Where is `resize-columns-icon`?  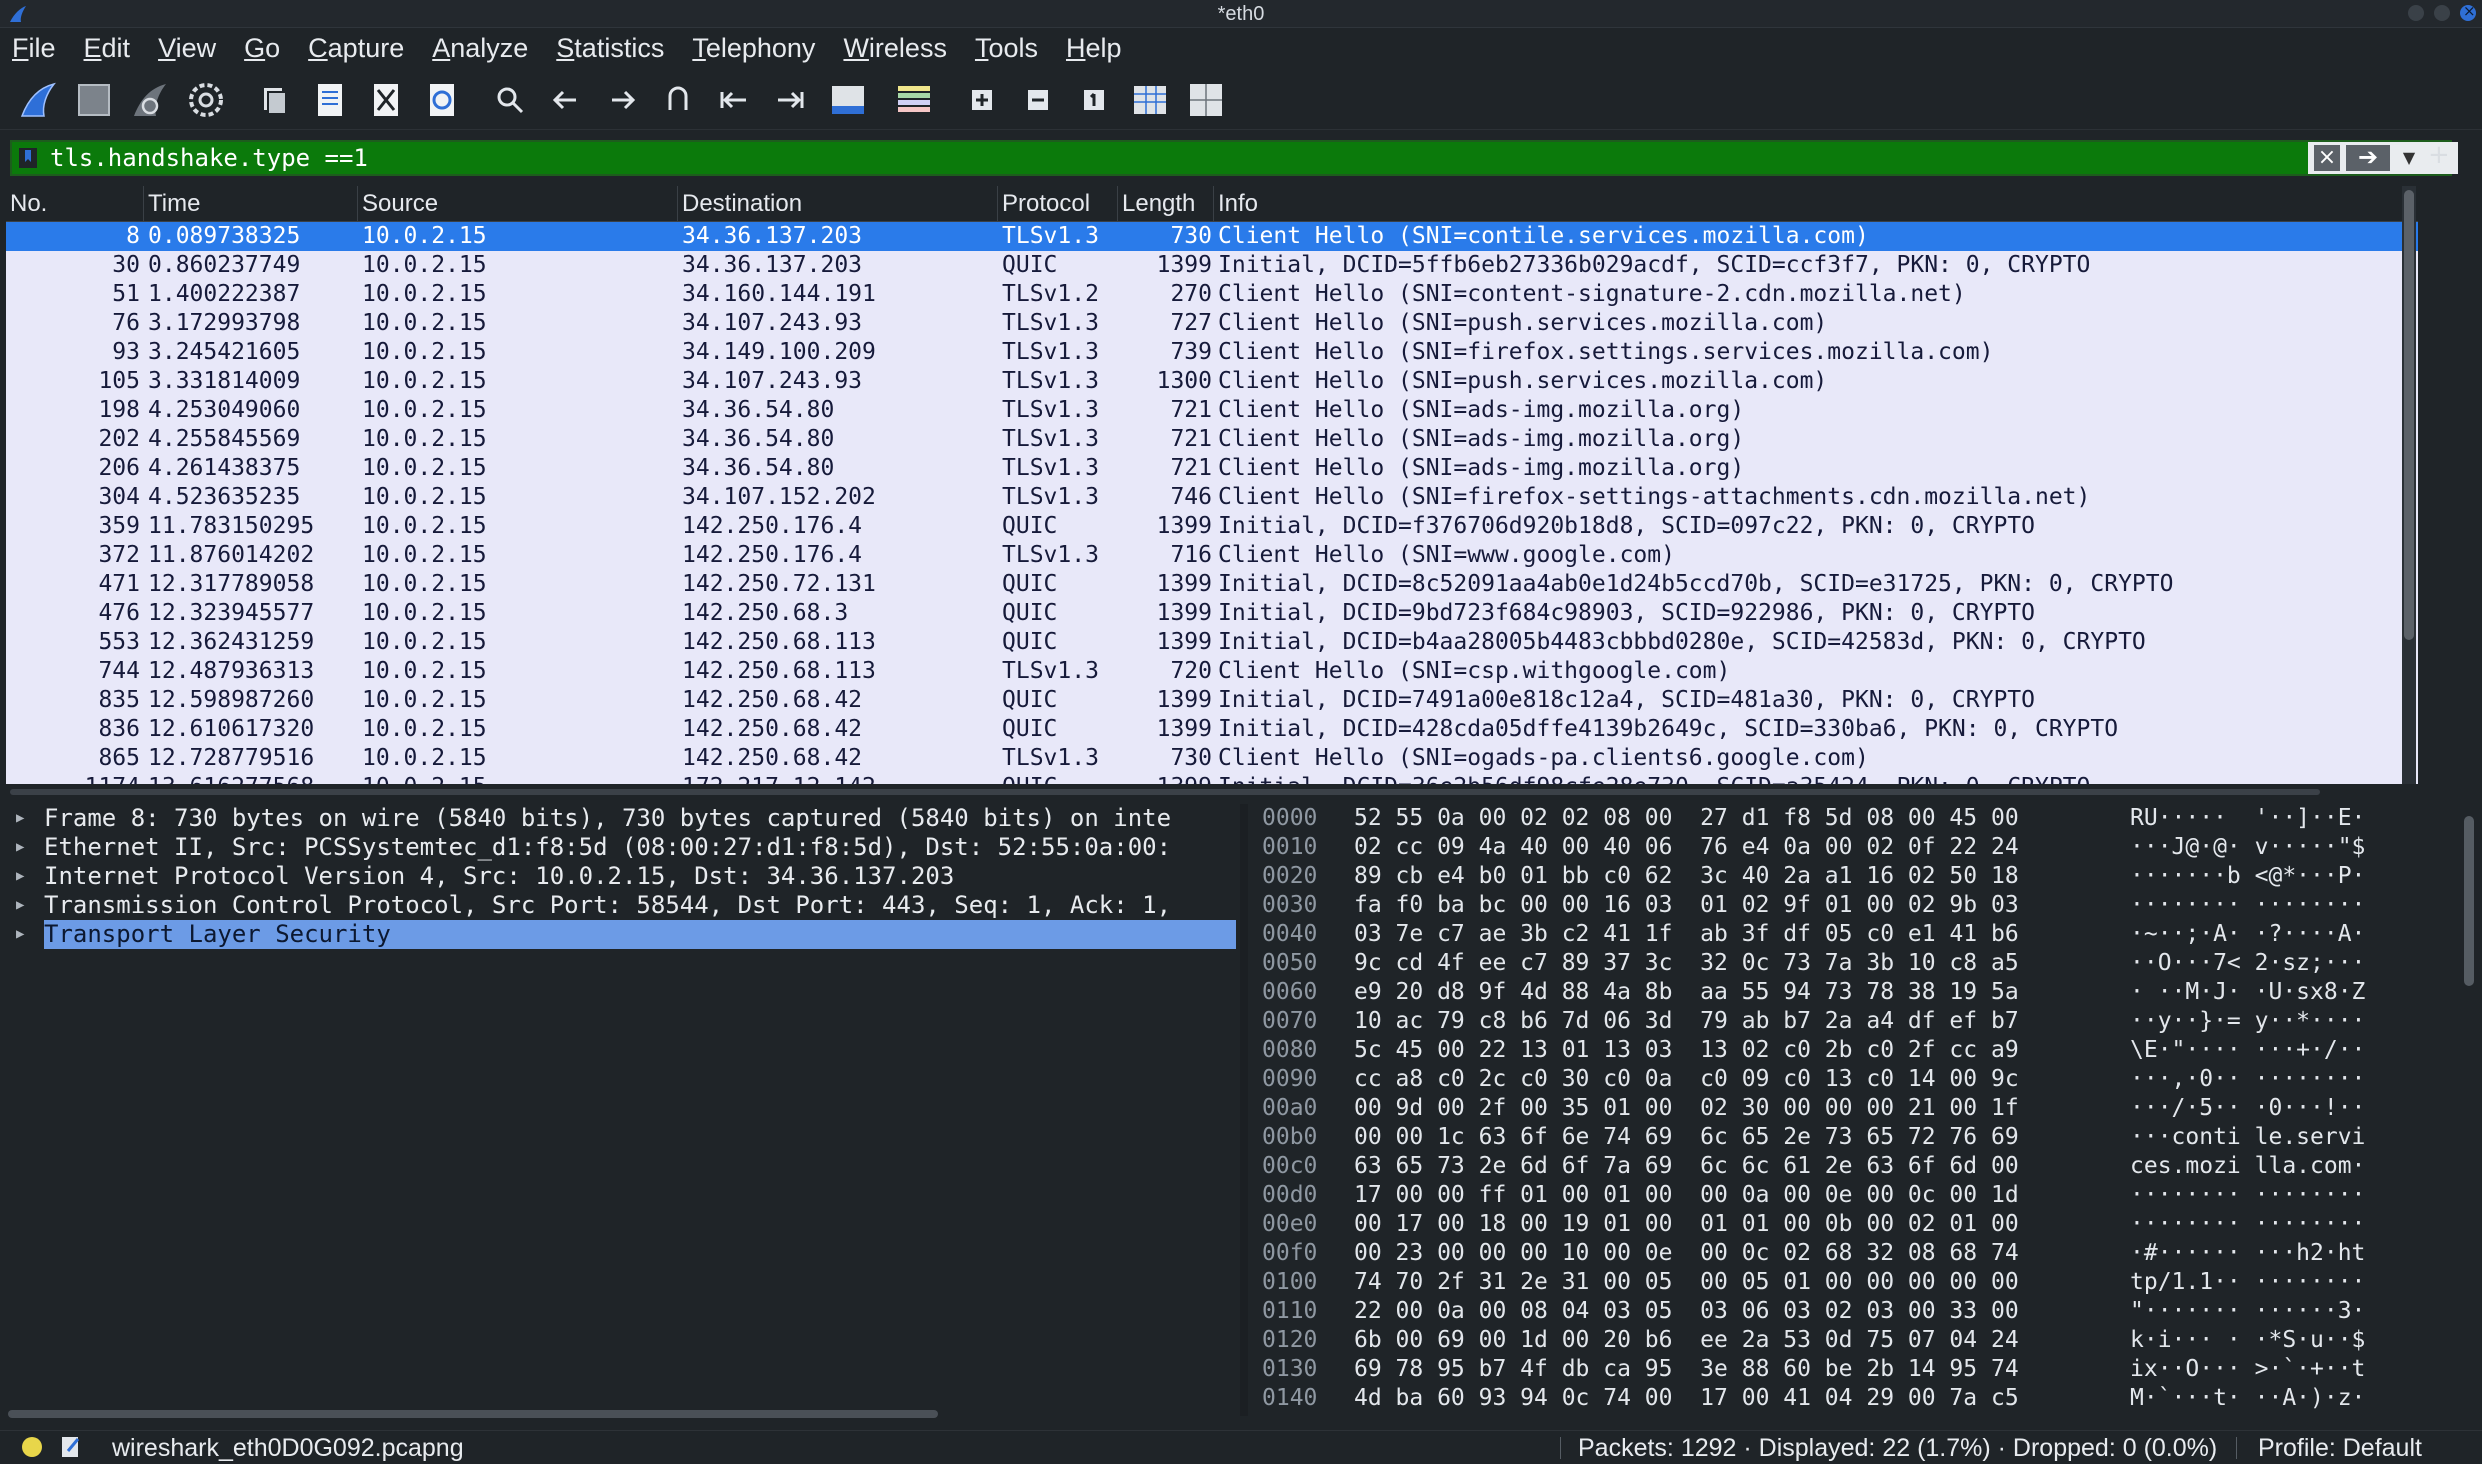
resize-columns-icon is located at coordinates (1150, 100).